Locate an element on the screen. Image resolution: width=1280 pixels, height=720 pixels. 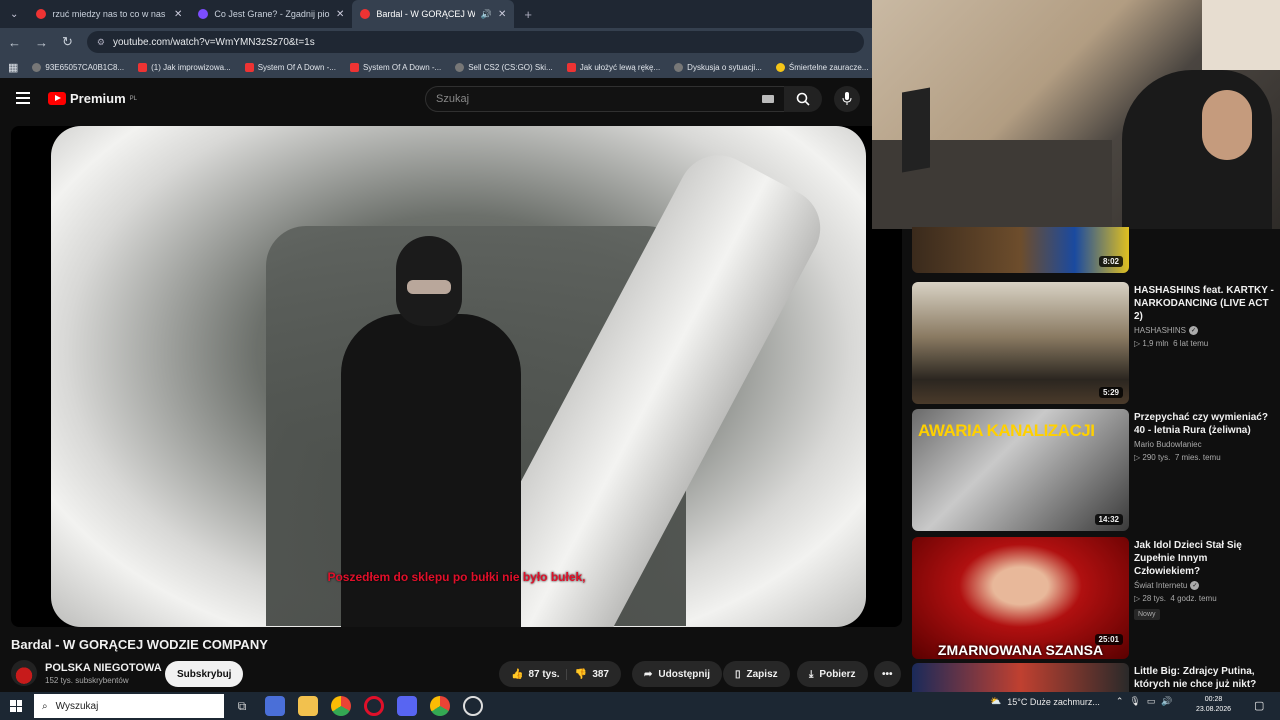
like-button: 👍 87 tys. is located at coordinates (535, 674).